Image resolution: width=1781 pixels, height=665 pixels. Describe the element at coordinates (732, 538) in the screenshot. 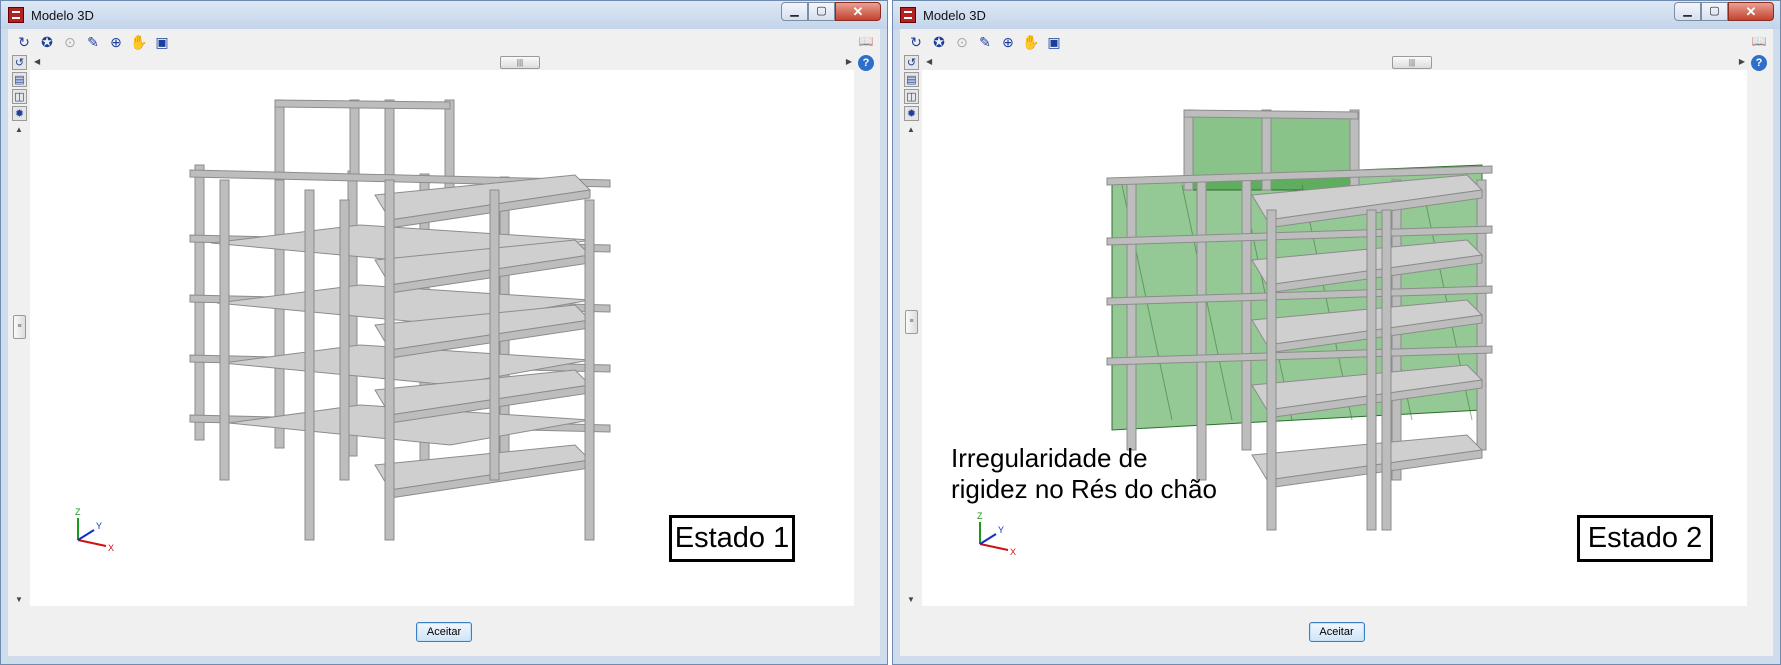

I see `state-label-box: Estado 1` at that location.